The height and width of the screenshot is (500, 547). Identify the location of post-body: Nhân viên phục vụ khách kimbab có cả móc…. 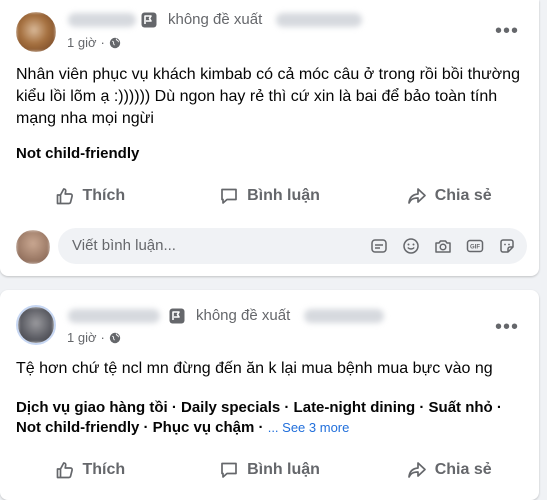
(268, 96).